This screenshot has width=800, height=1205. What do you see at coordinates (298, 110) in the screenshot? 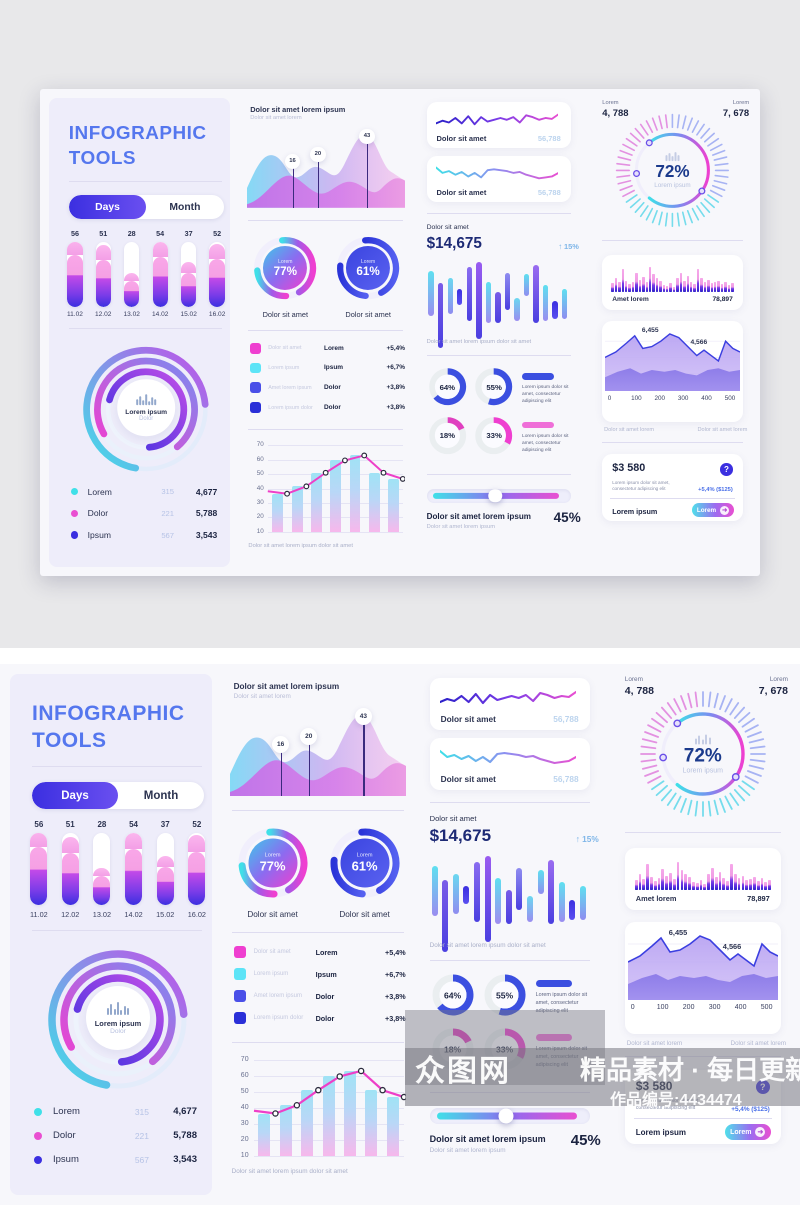
I see `area-chart-heading: Dolor sit amet lorem ipsum` at bounding box center [298, 110].